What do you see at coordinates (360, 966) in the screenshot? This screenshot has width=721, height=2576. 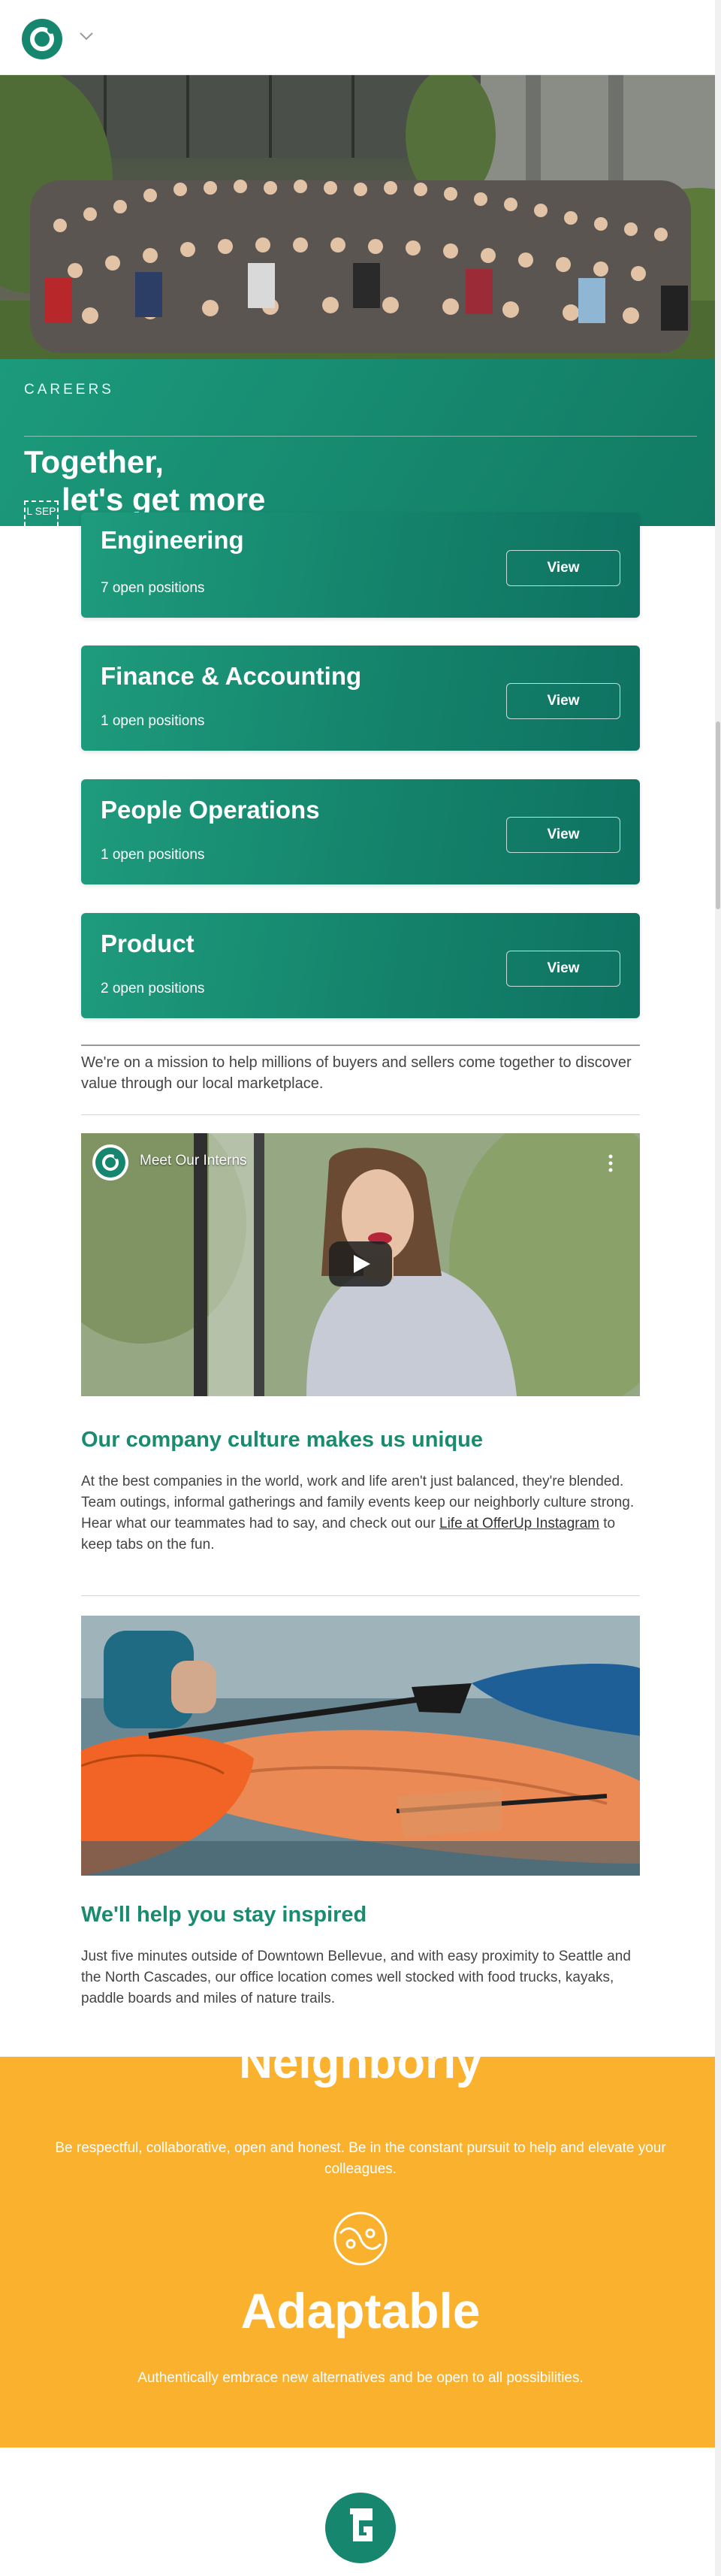 I see `job-card-product: Product 2 open positions View` at bounding box center [360, 966].